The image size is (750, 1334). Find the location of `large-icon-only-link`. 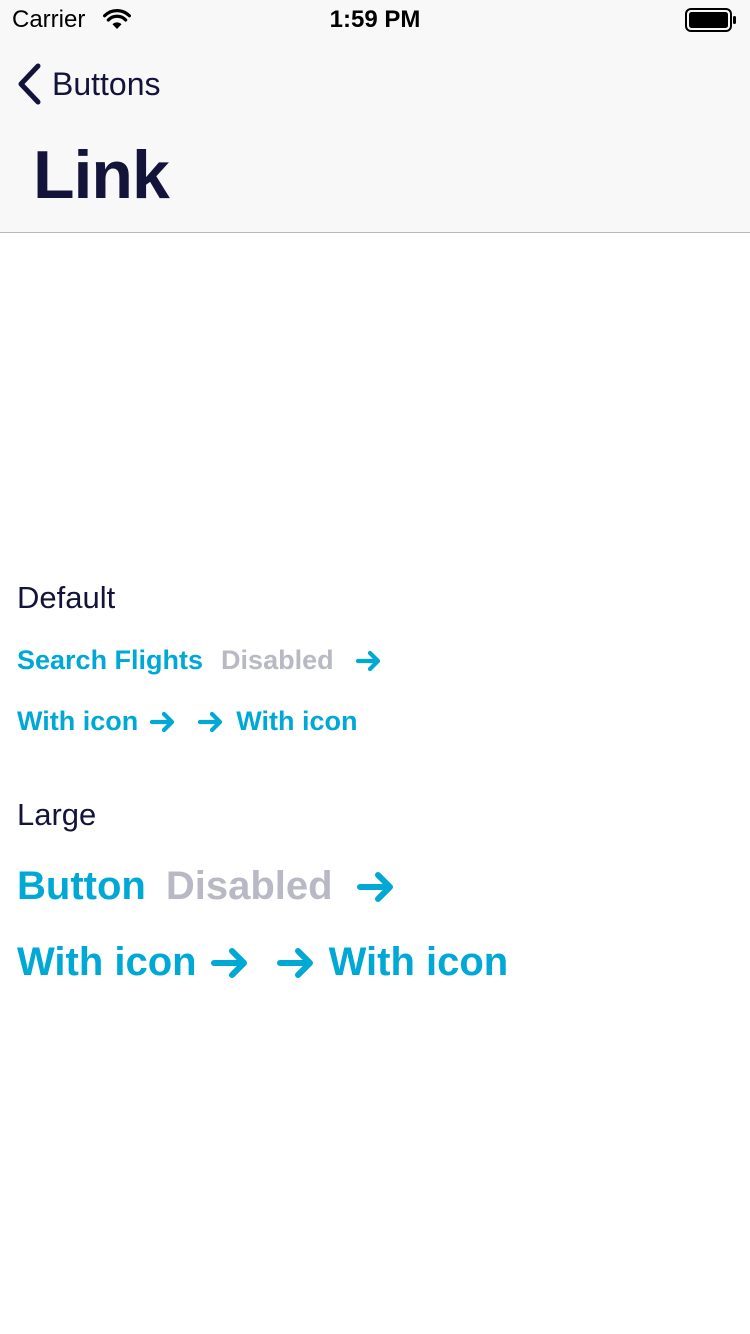

large-icon-only-link is located at coordinates (375, 887).